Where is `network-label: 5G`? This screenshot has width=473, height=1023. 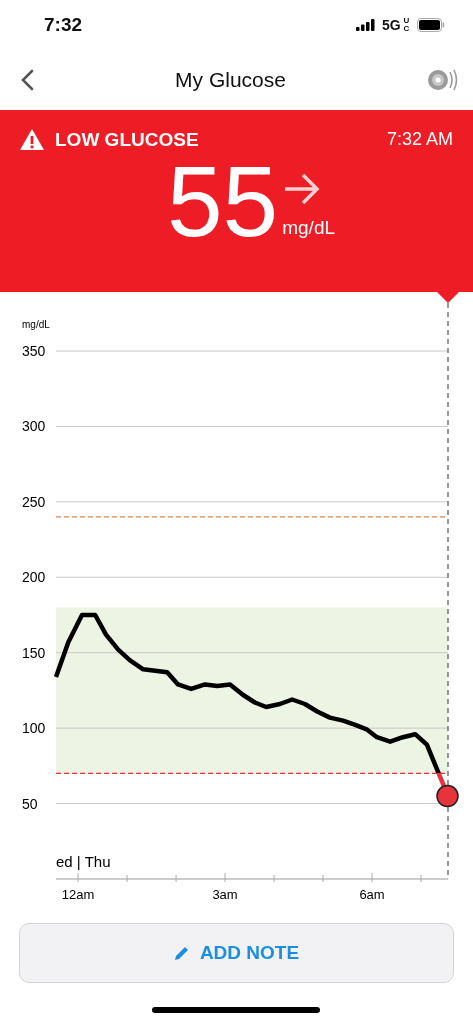 network-label: 5G is located at coordinates (391, 25).